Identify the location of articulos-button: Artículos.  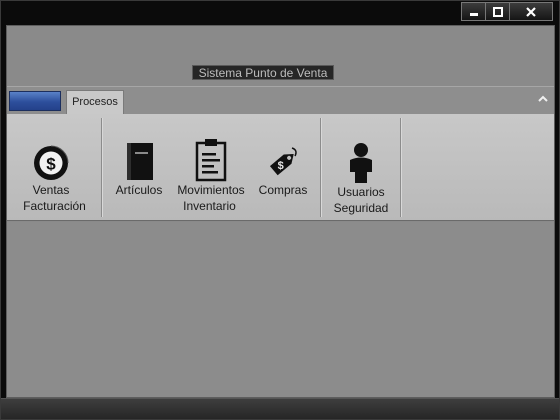
(139, 167).